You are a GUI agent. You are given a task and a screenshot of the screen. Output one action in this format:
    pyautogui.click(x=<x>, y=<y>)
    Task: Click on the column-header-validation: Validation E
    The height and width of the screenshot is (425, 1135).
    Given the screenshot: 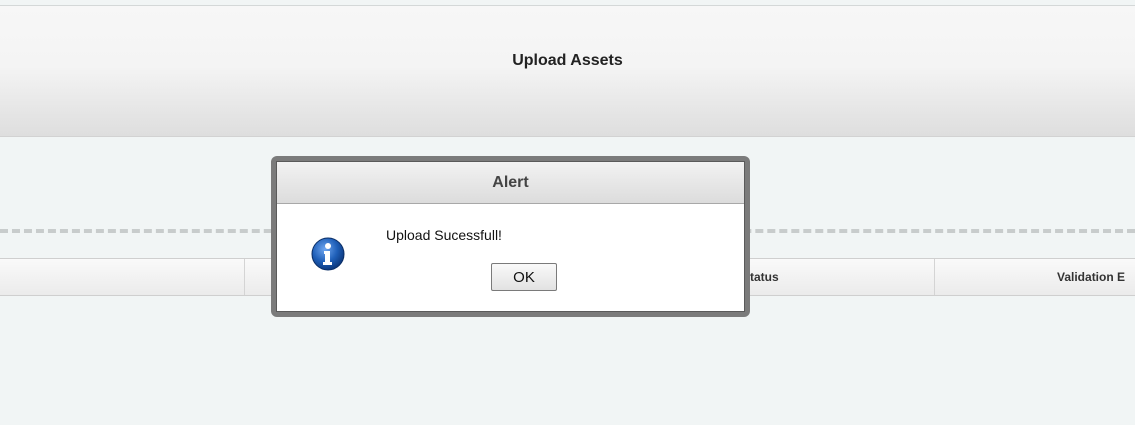 What is the action you would take?
    pyautogui.click(x=1035, y=277)
    